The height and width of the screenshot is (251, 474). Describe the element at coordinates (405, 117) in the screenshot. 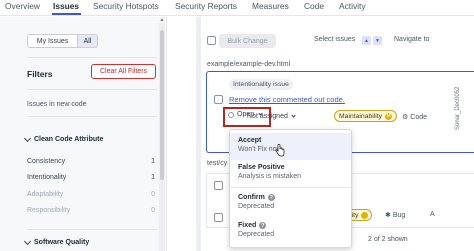

I see `gear-icon: ⚙` at that location.